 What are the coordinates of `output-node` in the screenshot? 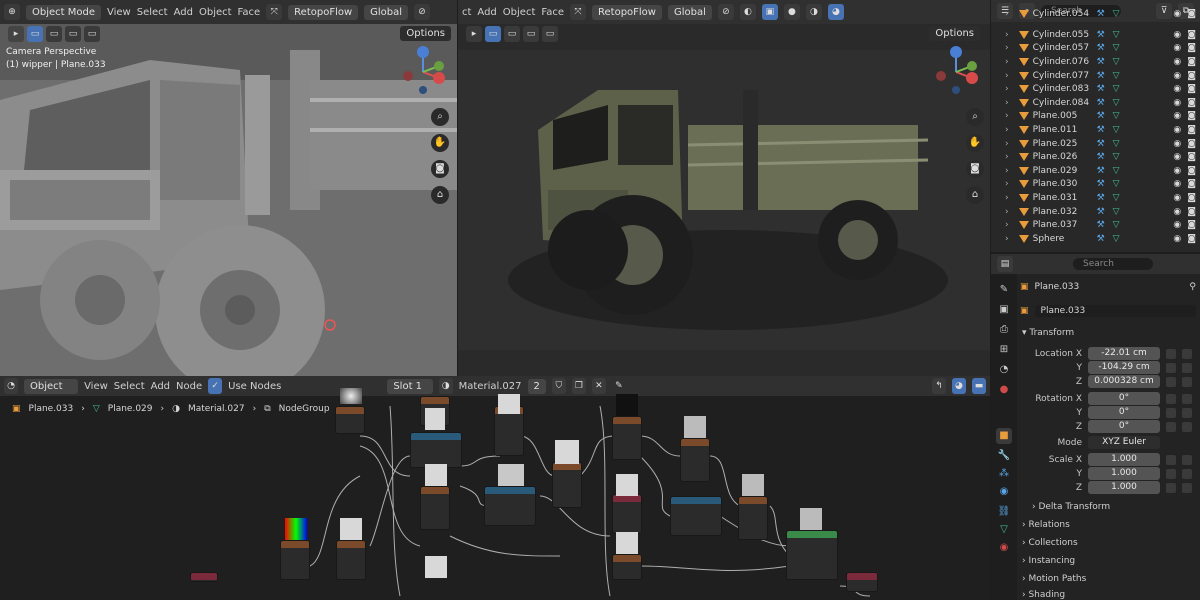 It's located at (862, 582).